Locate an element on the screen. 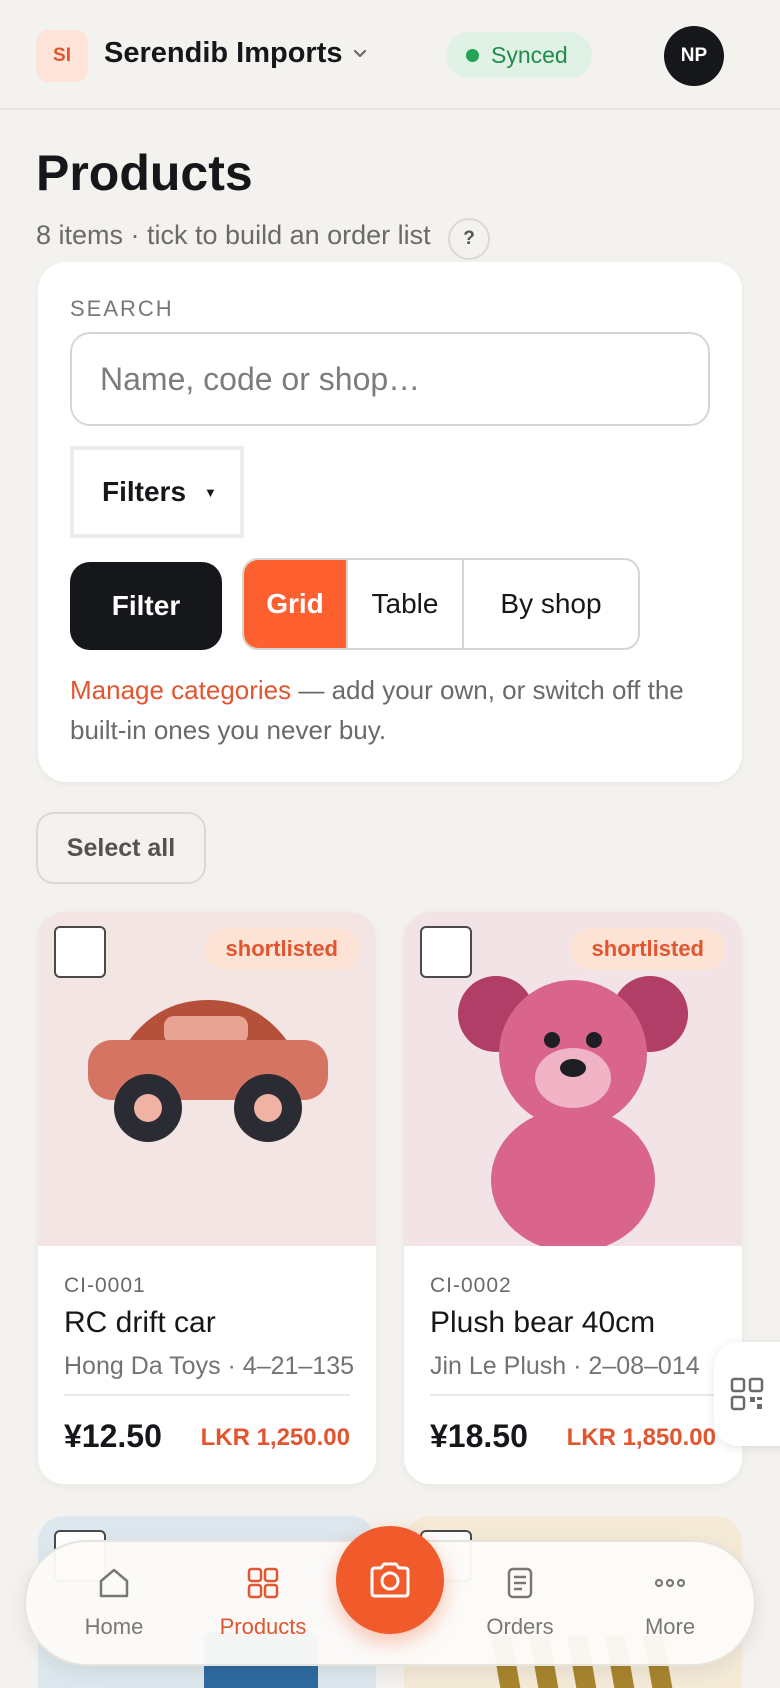 Image resolution: width=780 pixels, height=1688 pixels. search-input is located at coordinates (390, 379).